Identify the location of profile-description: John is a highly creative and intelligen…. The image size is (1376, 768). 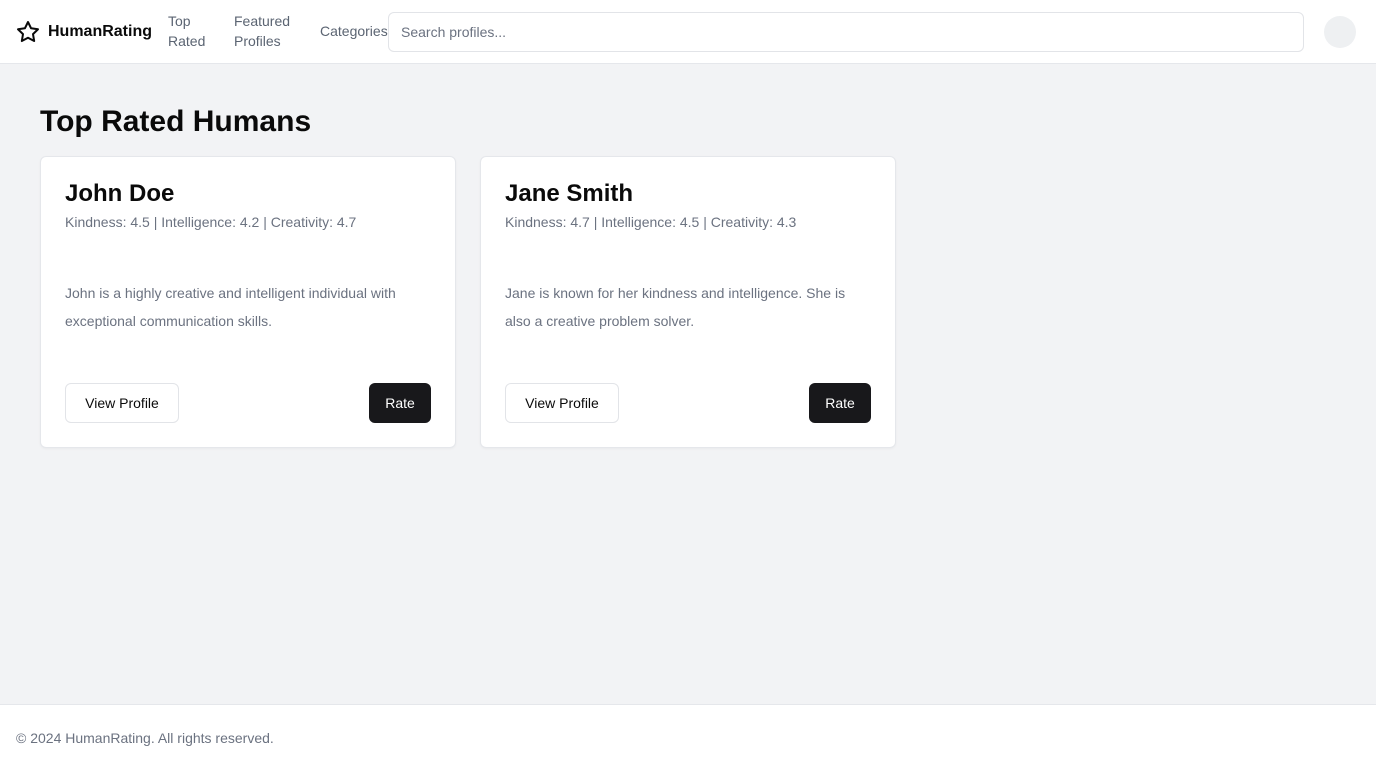
(230, 307).